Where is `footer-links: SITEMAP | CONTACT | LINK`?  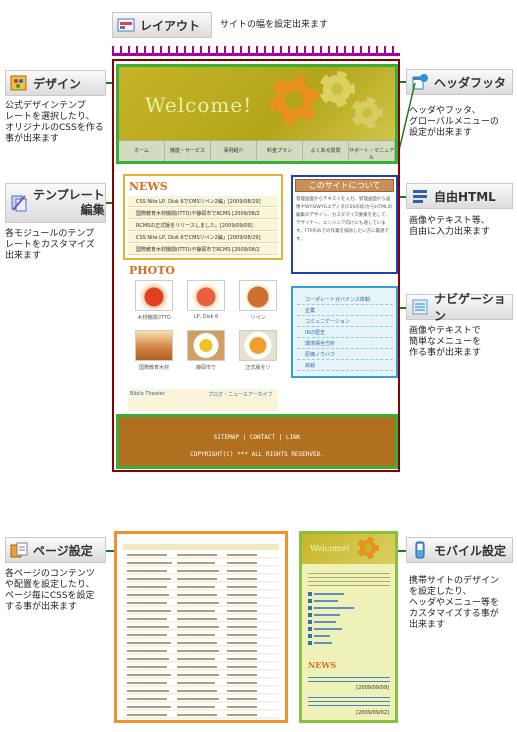
footer-links: SITEMAP | CONTACT | LINK is located at coordinates (257, 437).